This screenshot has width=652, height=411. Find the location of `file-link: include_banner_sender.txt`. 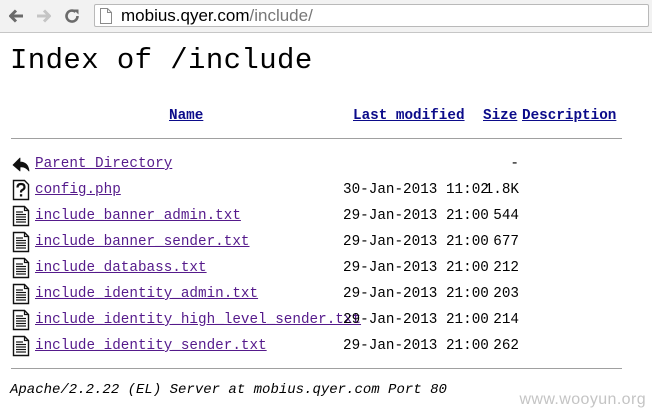

file-link: include_banner_sender.txt is located at coordinates (142, 242).